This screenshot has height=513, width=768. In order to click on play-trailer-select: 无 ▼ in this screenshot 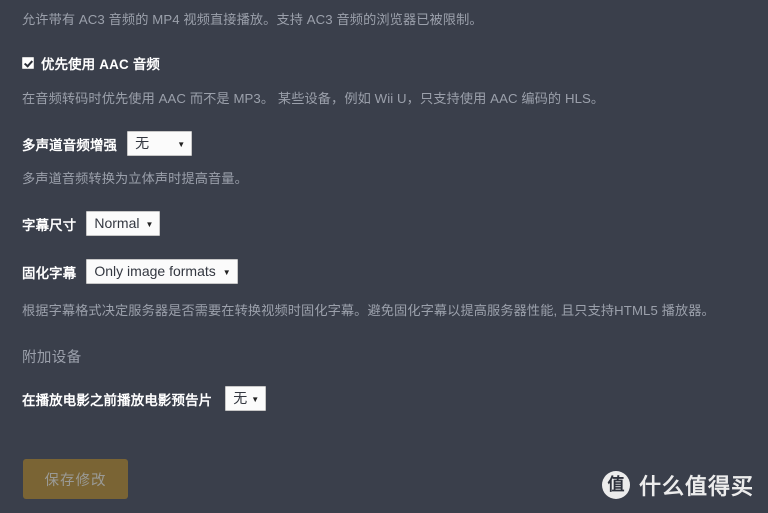, I will do `click(246, 398)`.